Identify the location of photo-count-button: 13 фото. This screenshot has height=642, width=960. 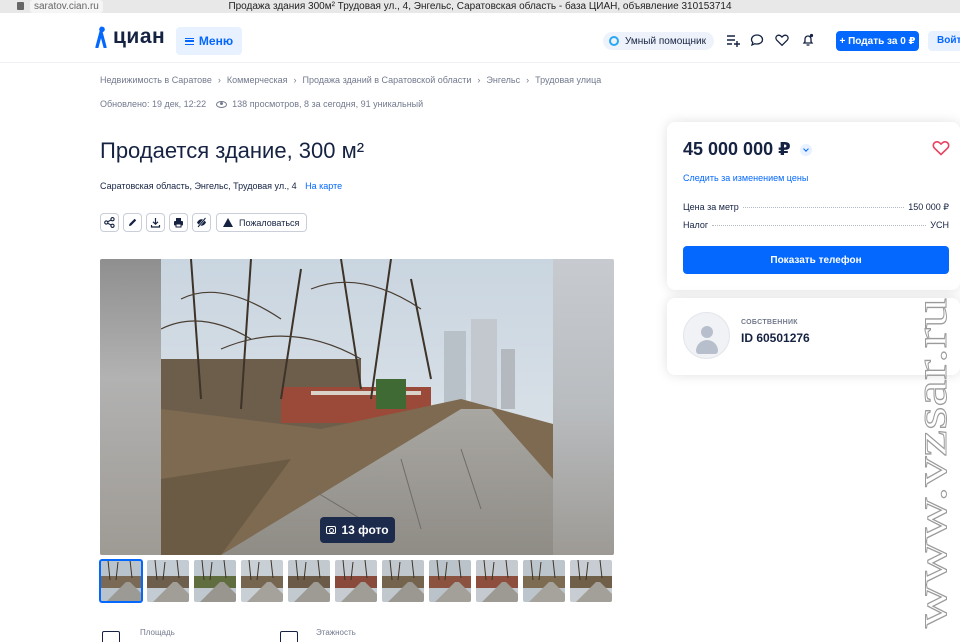
(357, 530).